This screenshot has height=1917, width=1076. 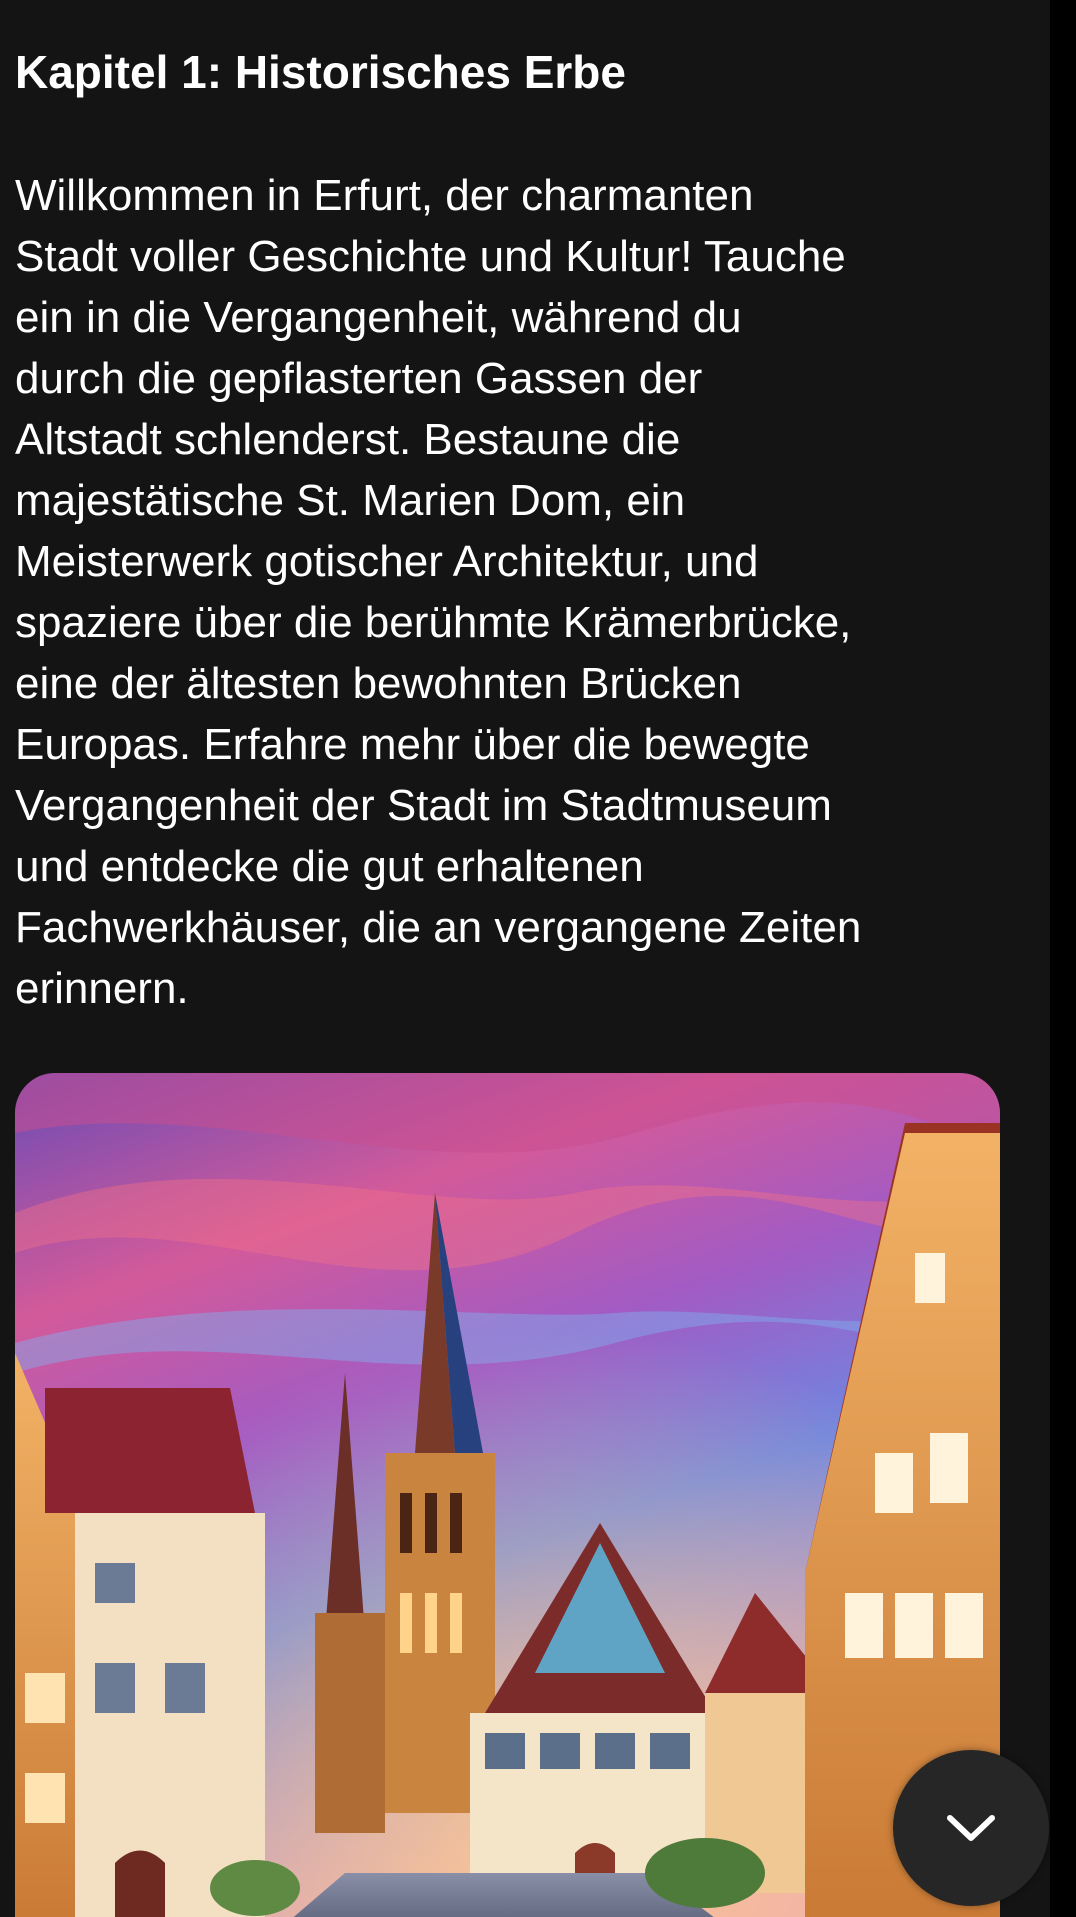 I want to click on body-text-line: majestätische St. Marien Dom, ein, so click(x=350, y=500).